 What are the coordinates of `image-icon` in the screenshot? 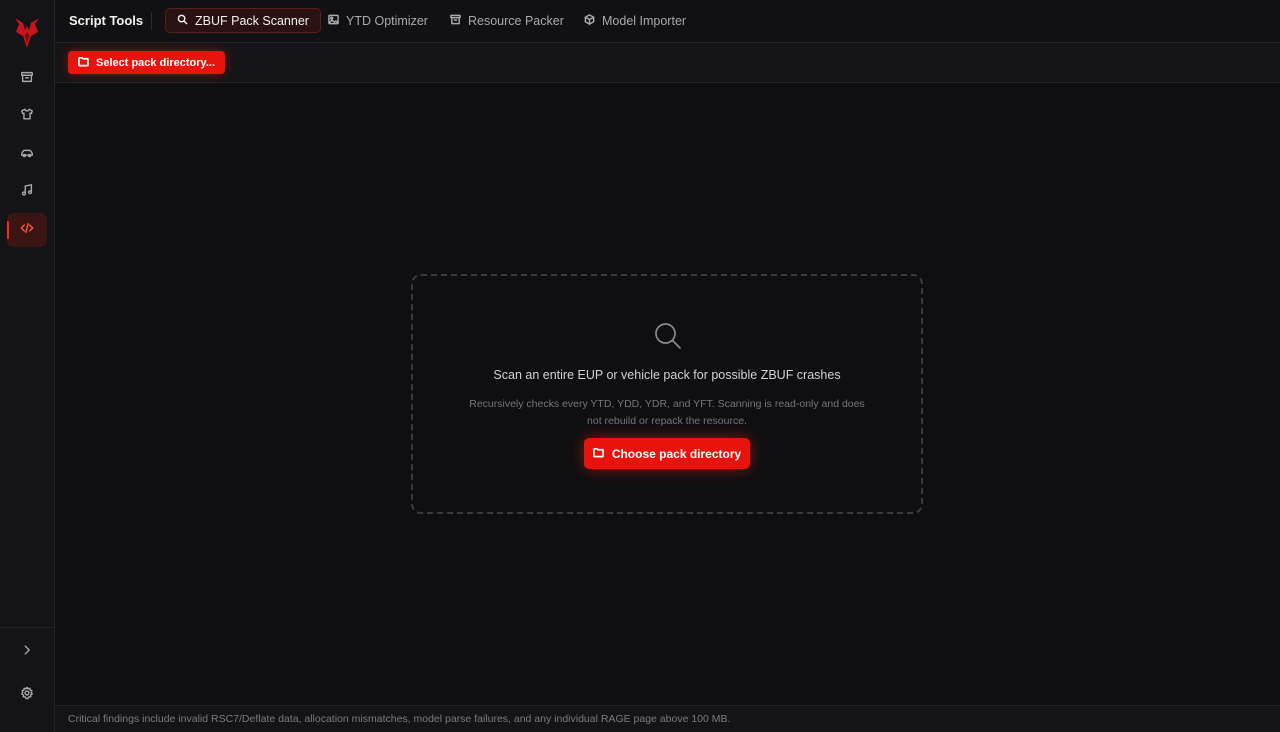 It's located at (333, 21).